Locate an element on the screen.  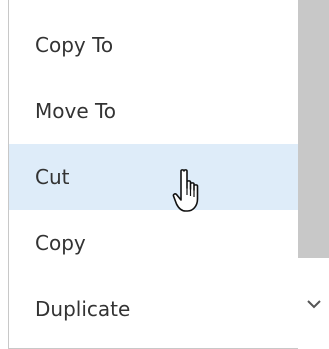
menu-item-label: Duplicate is located at coordinates (83, 309).